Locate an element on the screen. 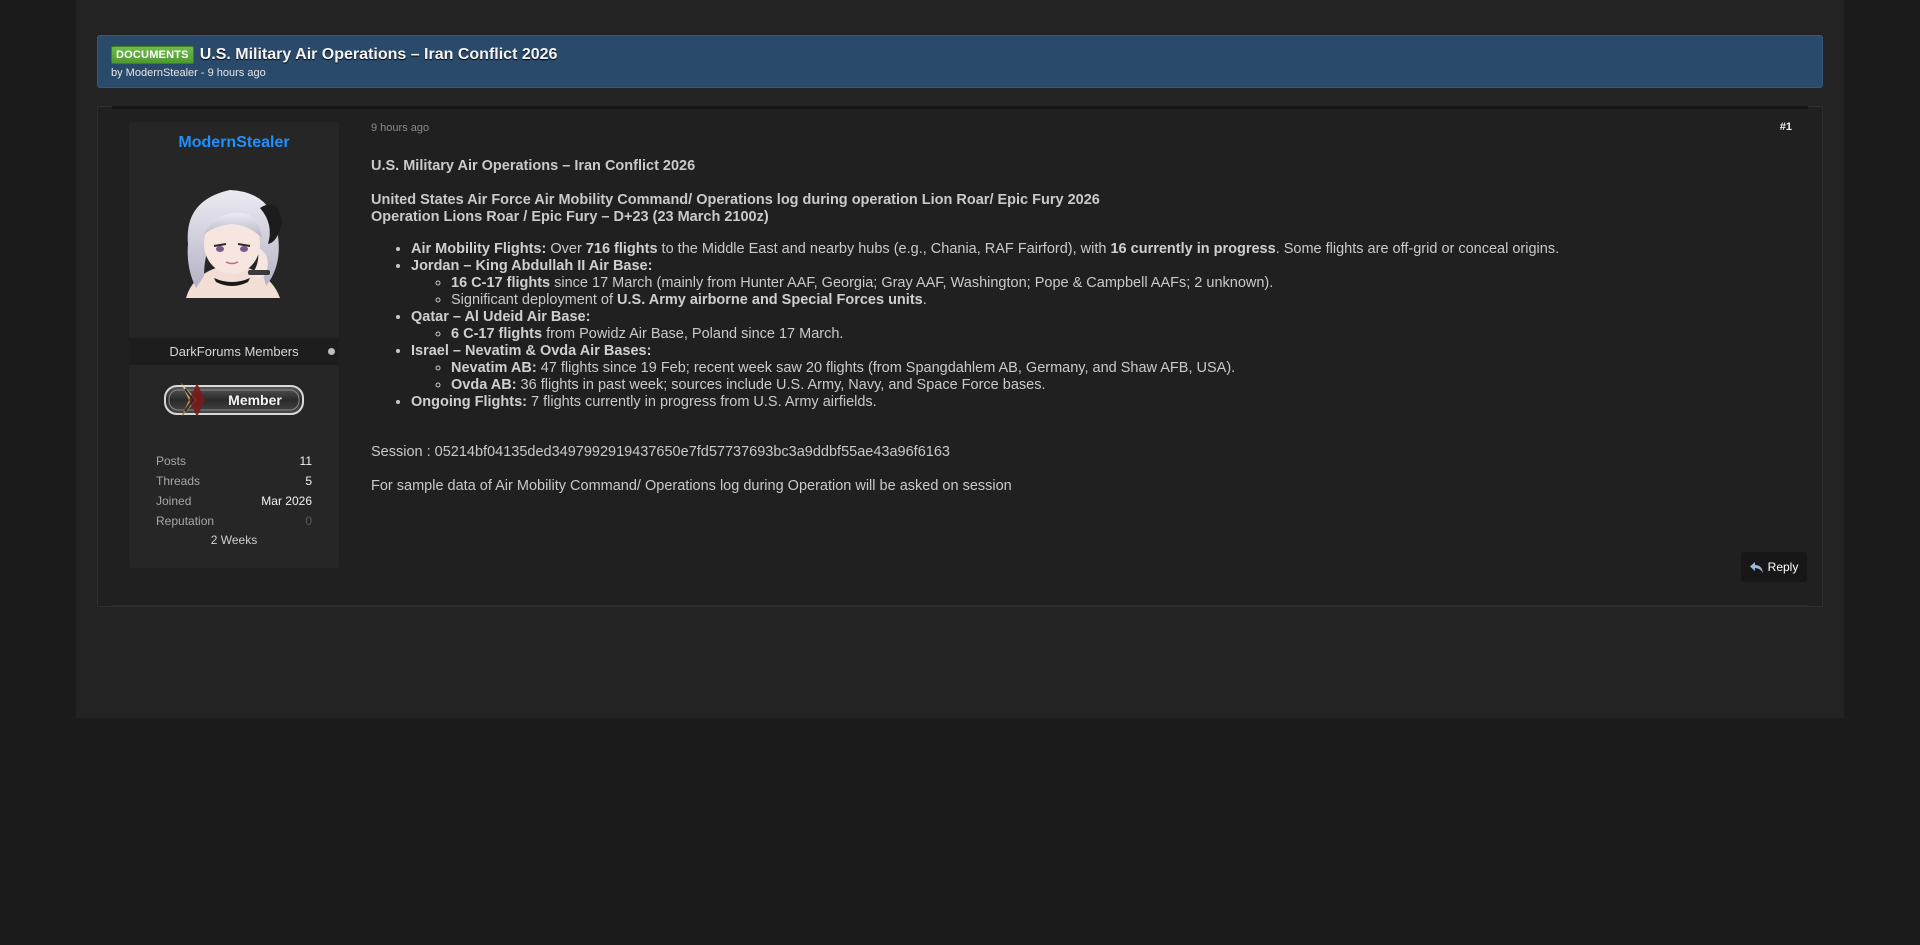 The width and height of the screenshot is (1920, 945). stat-reputation: Reputation 0 is located at coordinates (234, 521).